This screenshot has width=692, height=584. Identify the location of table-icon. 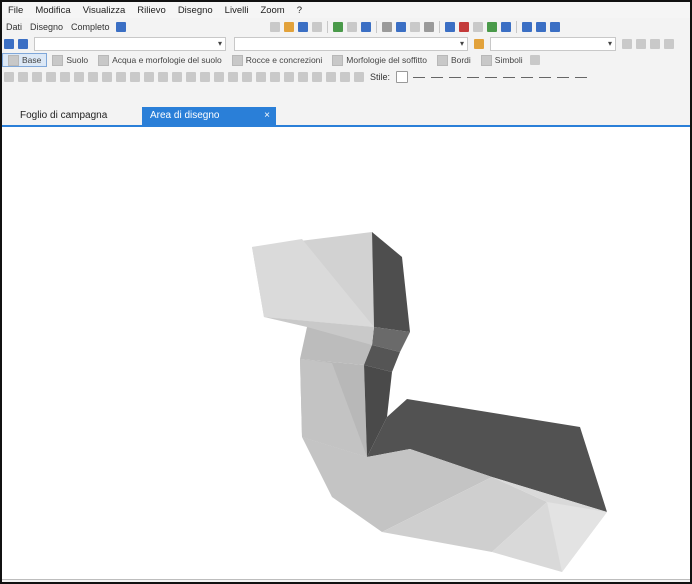
(463, 27).